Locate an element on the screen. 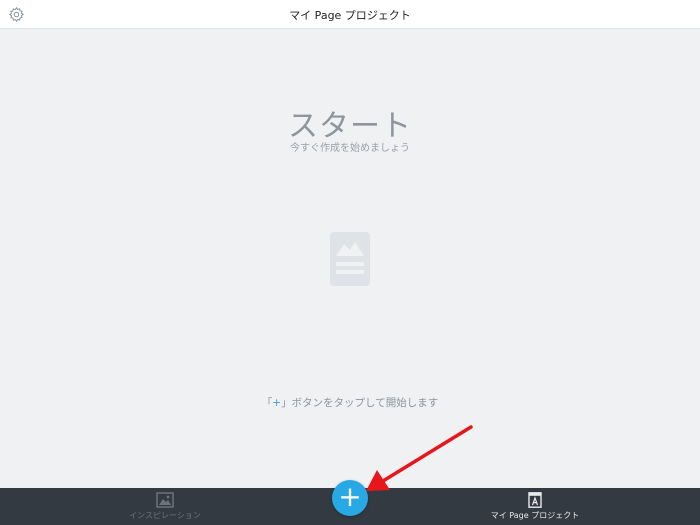  gallery-icon is located at coordinates (165, 500).